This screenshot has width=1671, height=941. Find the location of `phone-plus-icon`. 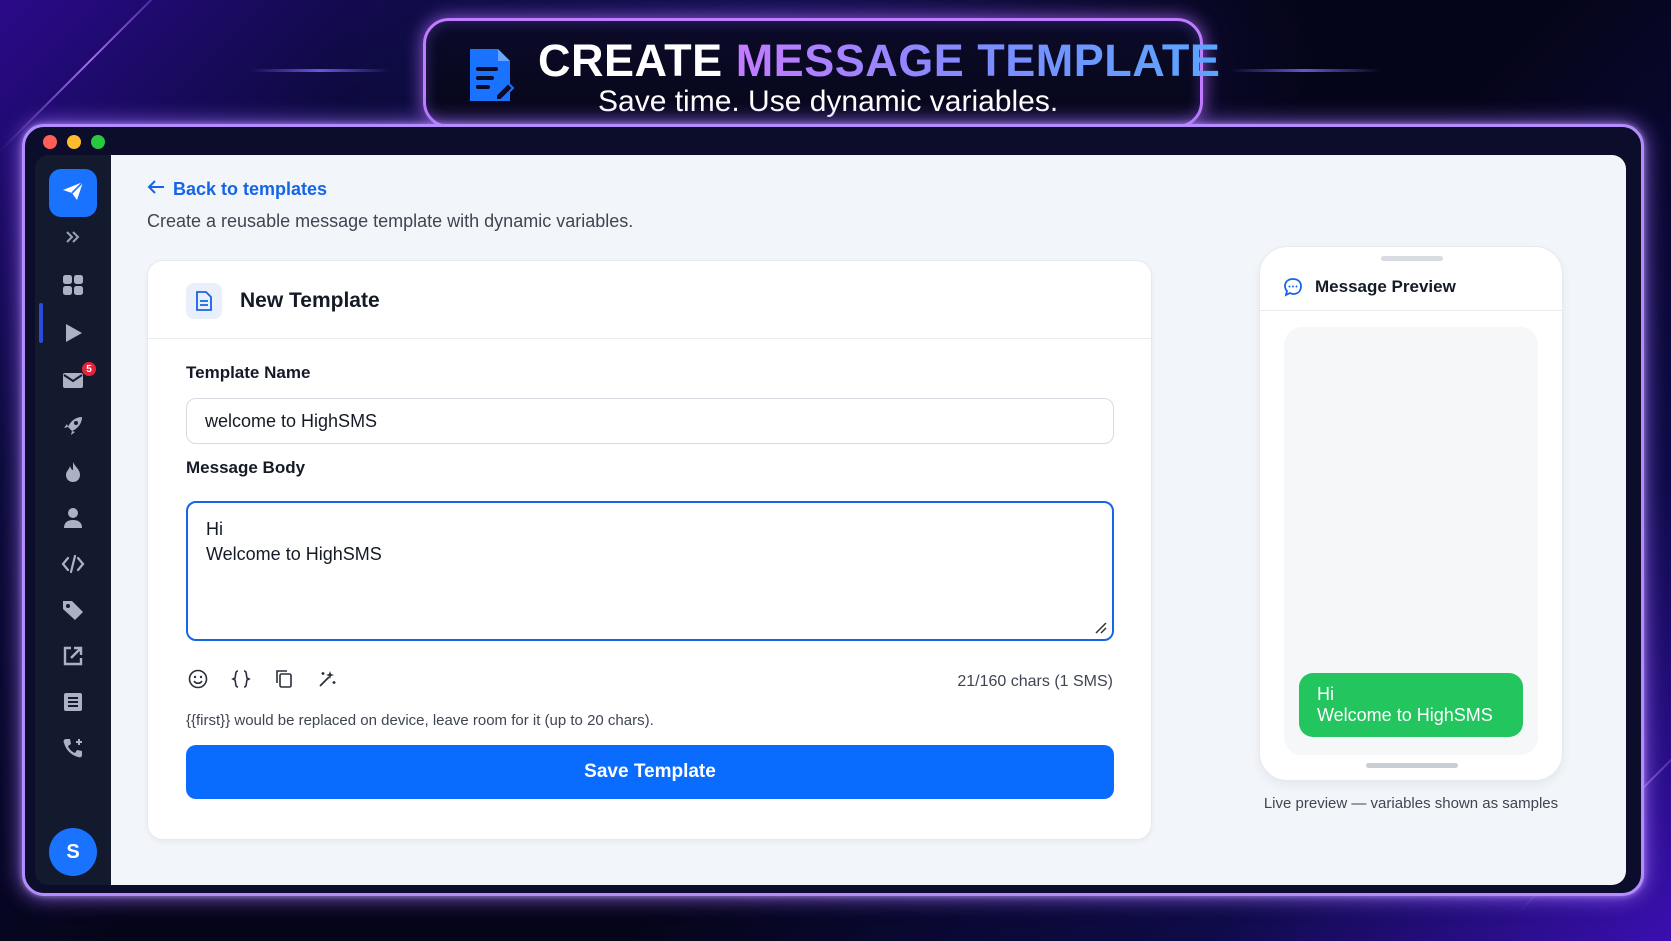

phone-plus-icon is located at coordinates (73, 750).